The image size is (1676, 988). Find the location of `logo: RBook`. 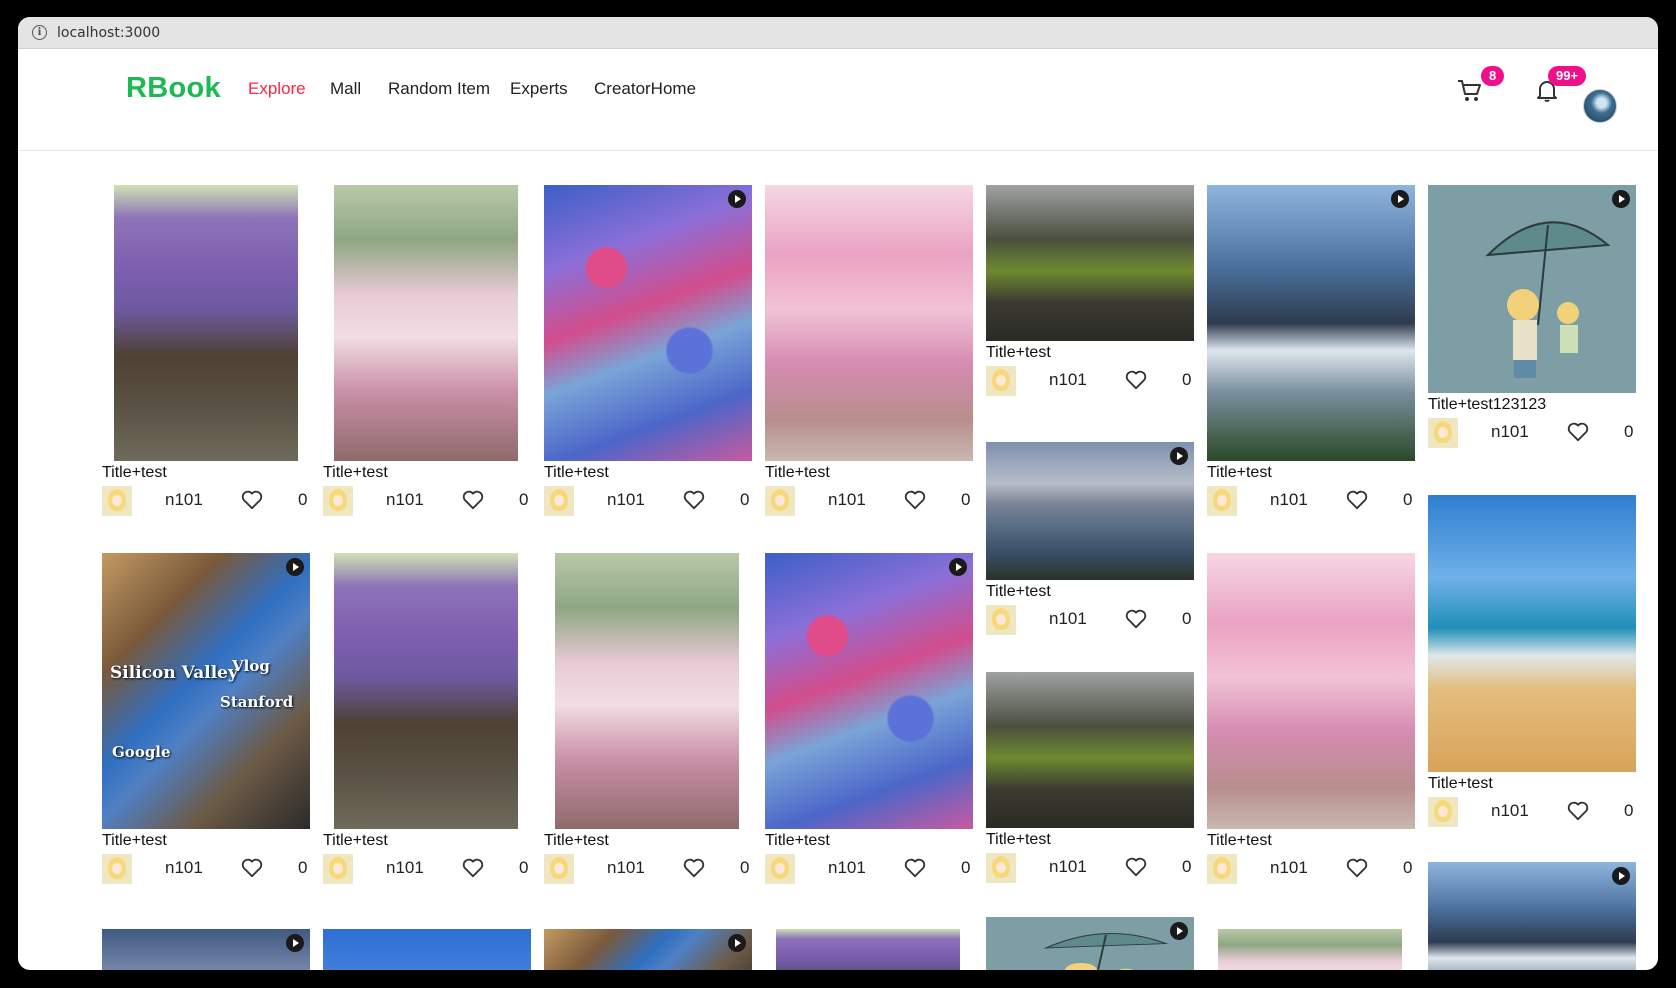

logo: RBook is located at coordinates (173, 88).